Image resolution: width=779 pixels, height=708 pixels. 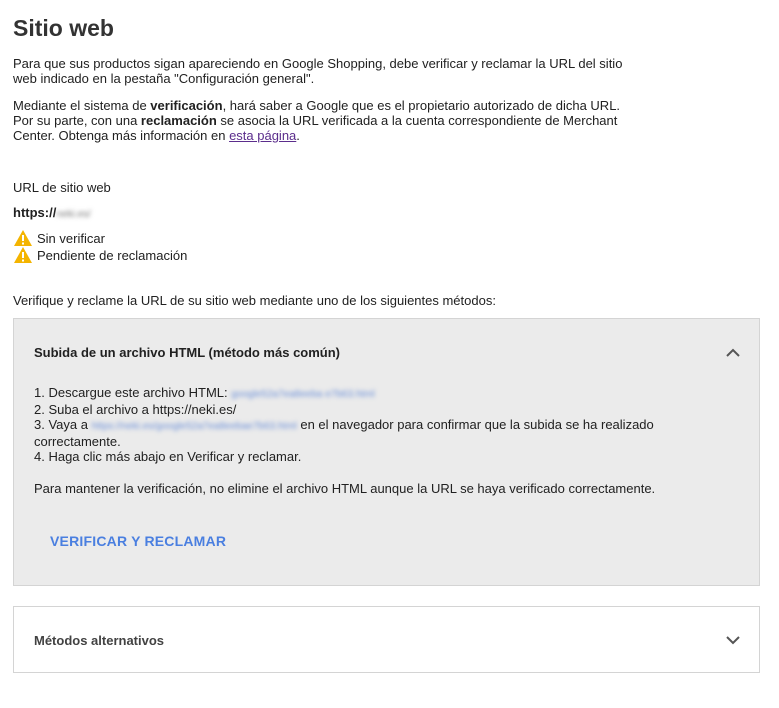 I want to click on verify-and-claim-button: VERIFICAR Y RECLAMAR, so click(x=138, y=541).